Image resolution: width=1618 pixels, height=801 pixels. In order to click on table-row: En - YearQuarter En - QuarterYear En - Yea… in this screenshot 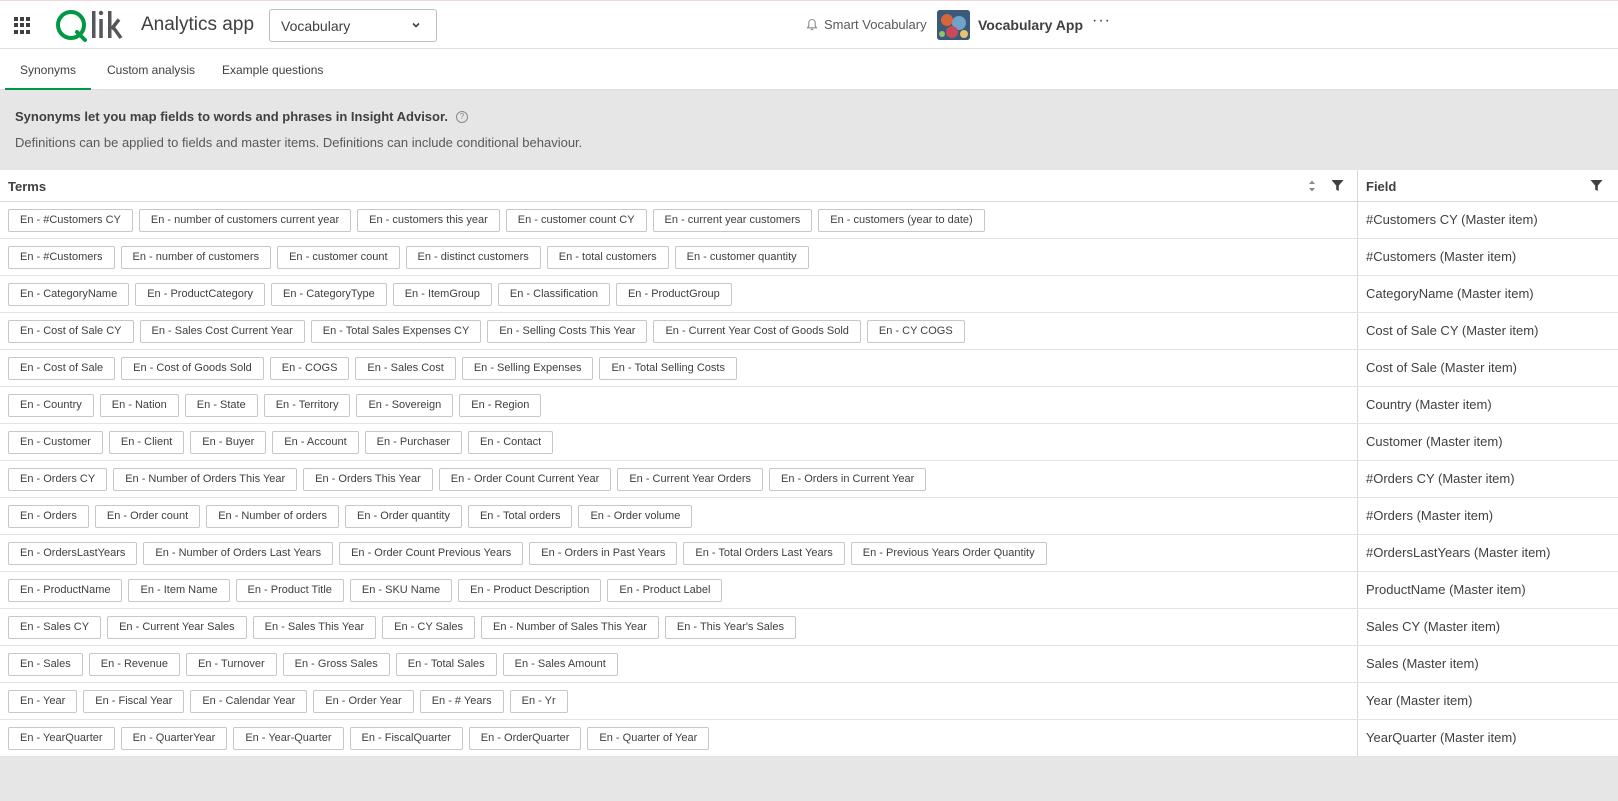, I will do `click(809, 738)`.